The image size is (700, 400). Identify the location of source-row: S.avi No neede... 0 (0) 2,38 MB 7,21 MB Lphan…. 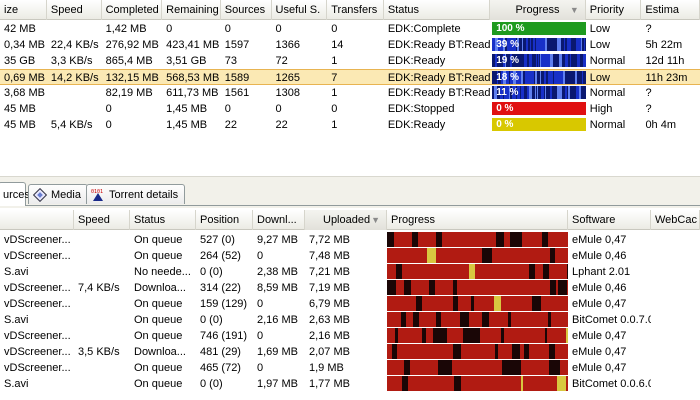
(350, 272).